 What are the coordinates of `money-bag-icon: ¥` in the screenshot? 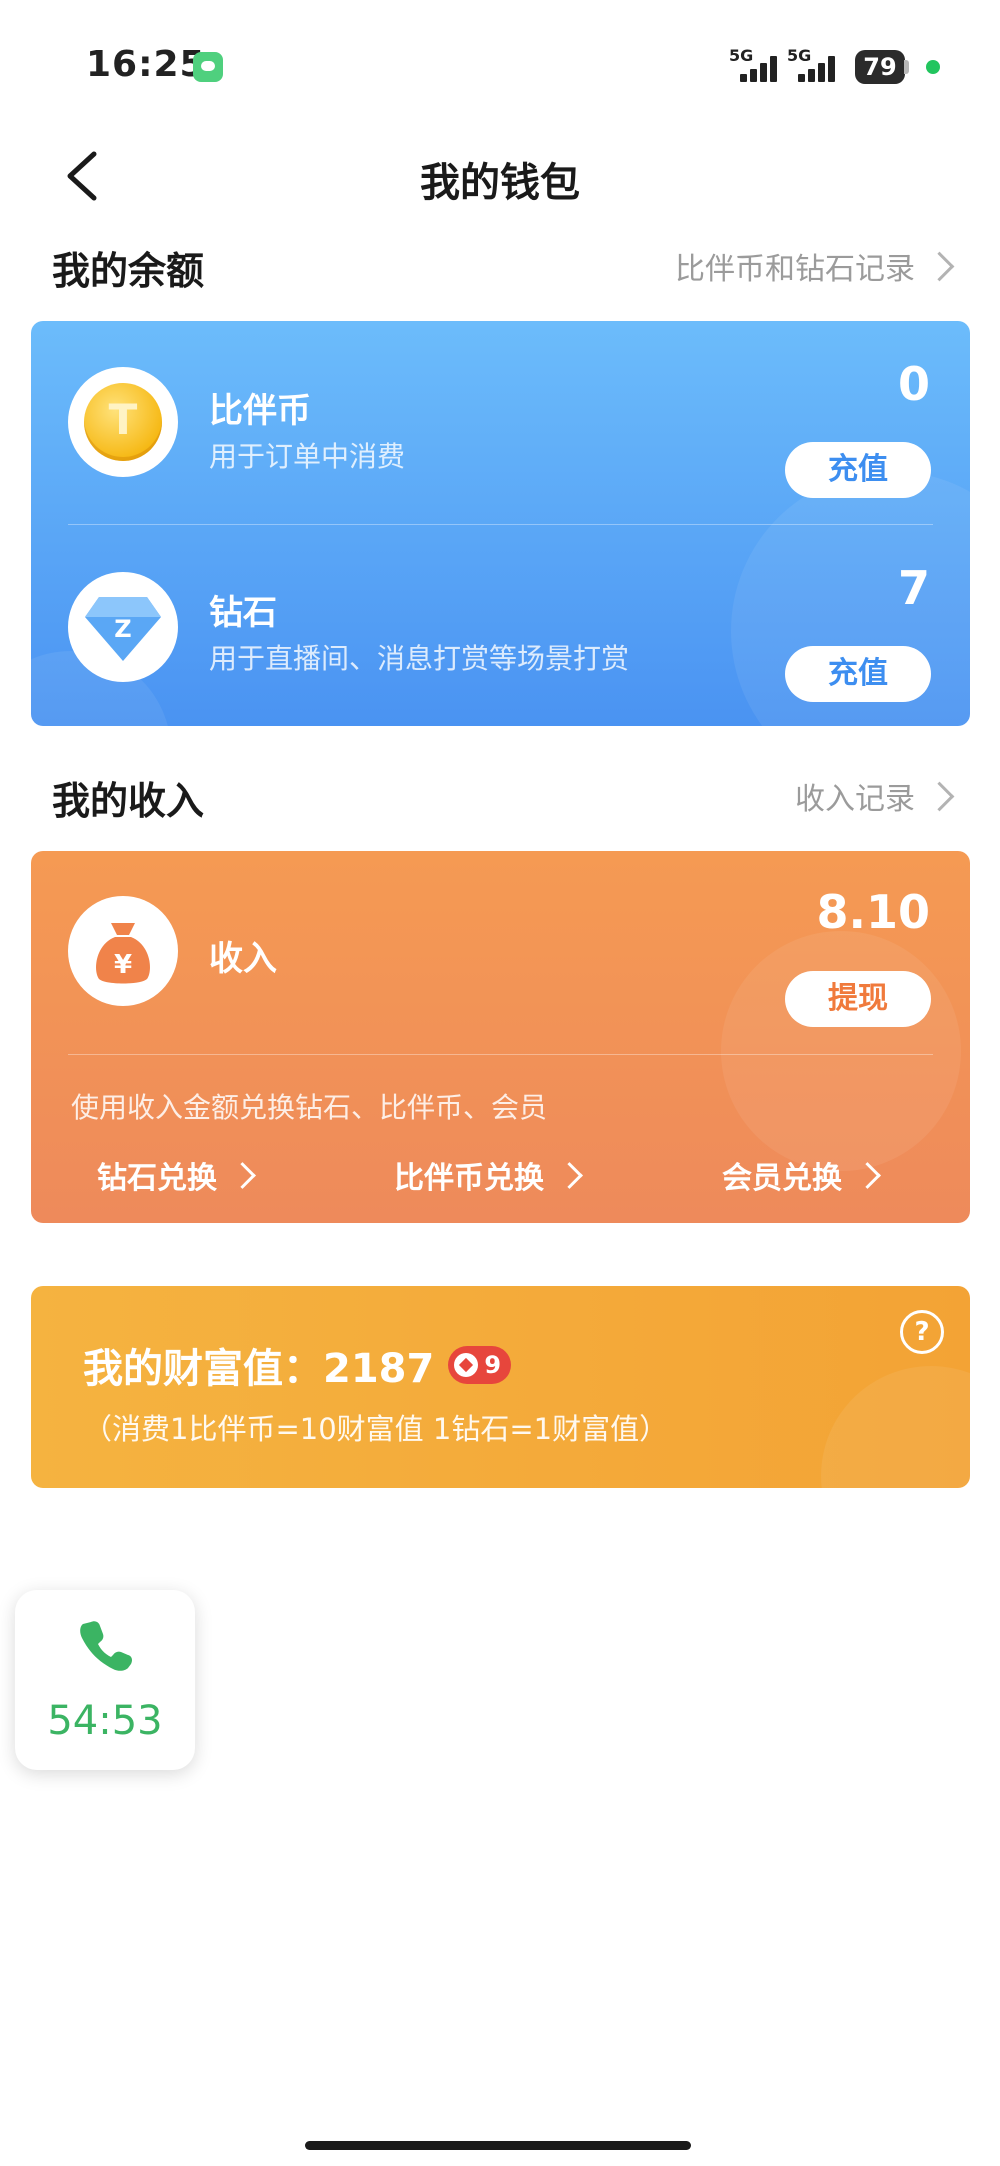 It's located at (123, 953).